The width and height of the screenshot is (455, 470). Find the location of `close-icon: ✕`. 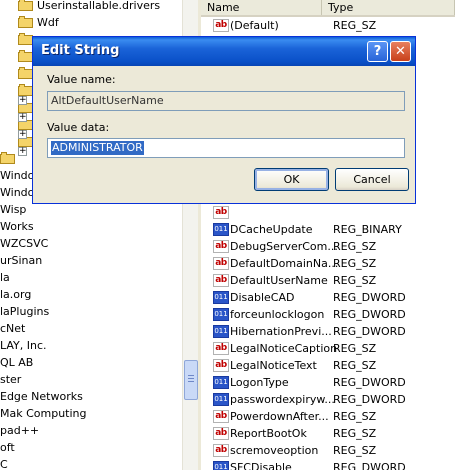

close-icon: ✕ is located at coordinates (400, 51).